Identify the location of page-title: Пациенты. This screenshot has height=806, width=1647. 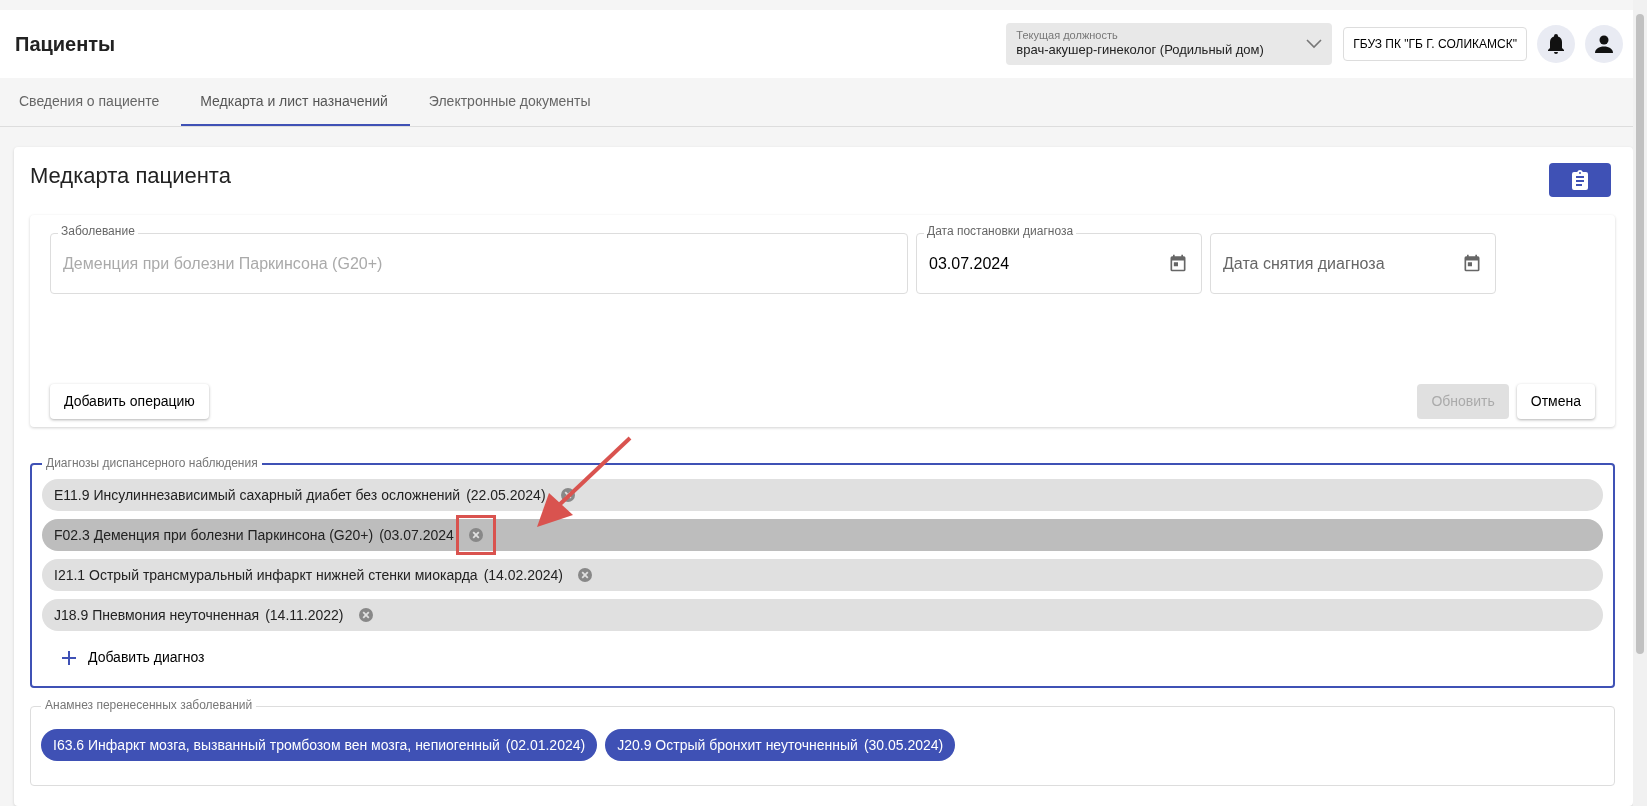
(65, 44).